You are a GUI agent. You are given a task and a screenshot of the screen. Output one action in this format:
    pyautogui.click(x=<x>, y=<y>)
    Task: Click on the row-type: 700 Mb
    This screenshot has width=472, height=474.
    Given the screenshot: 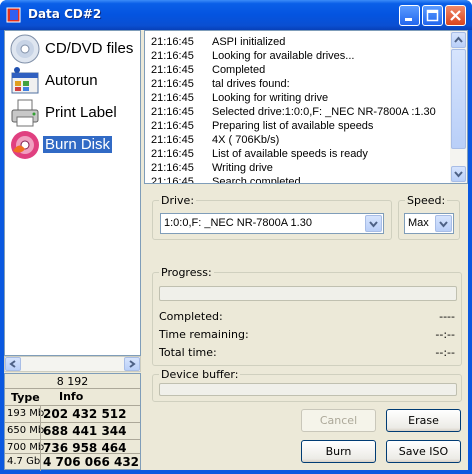 What is the action you would take?
    pyautogui.click(x=26, y=447)
    